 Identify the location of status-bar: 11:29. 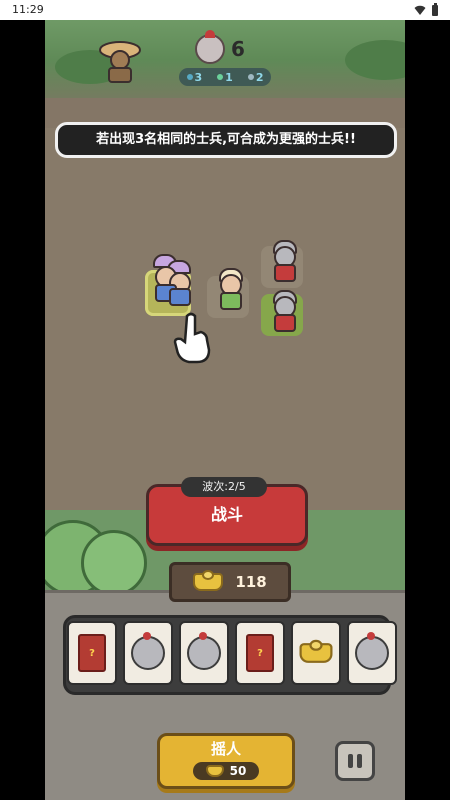
(225, 10).